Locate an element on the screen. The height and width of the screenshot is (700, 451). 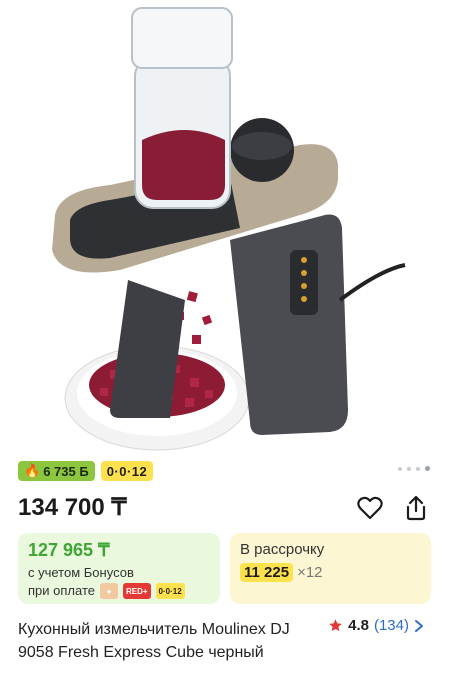
share-button is located at coordinates (416, 508).